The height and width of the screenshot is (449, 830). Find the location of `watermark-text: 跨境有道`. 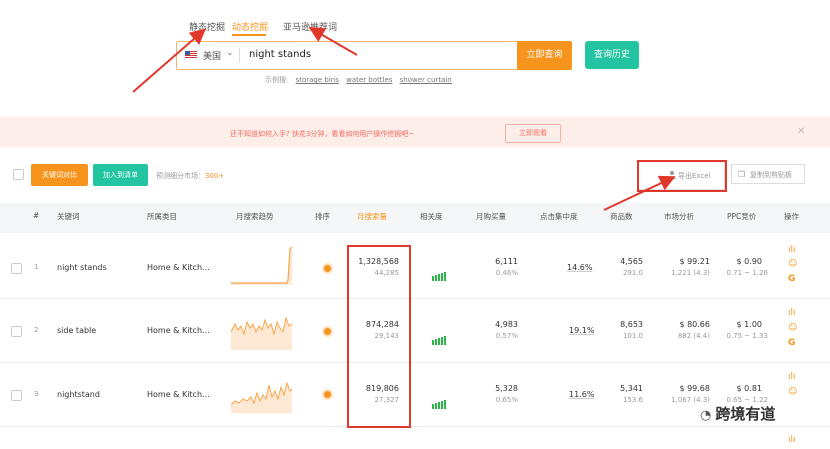

watermark-text: 跨境有道 is located at coordinates (745, 414).